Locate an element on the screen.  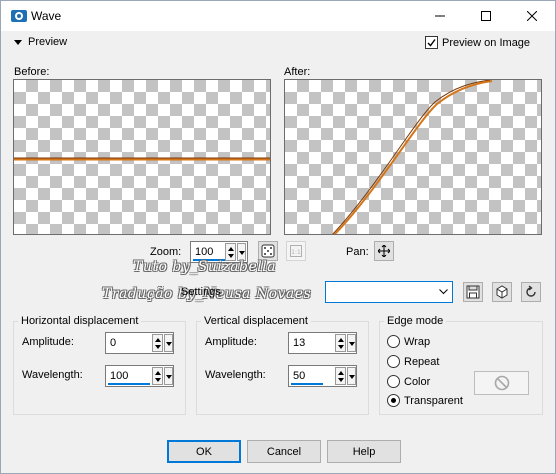
dice-icon is located at coordinates (268, 251).